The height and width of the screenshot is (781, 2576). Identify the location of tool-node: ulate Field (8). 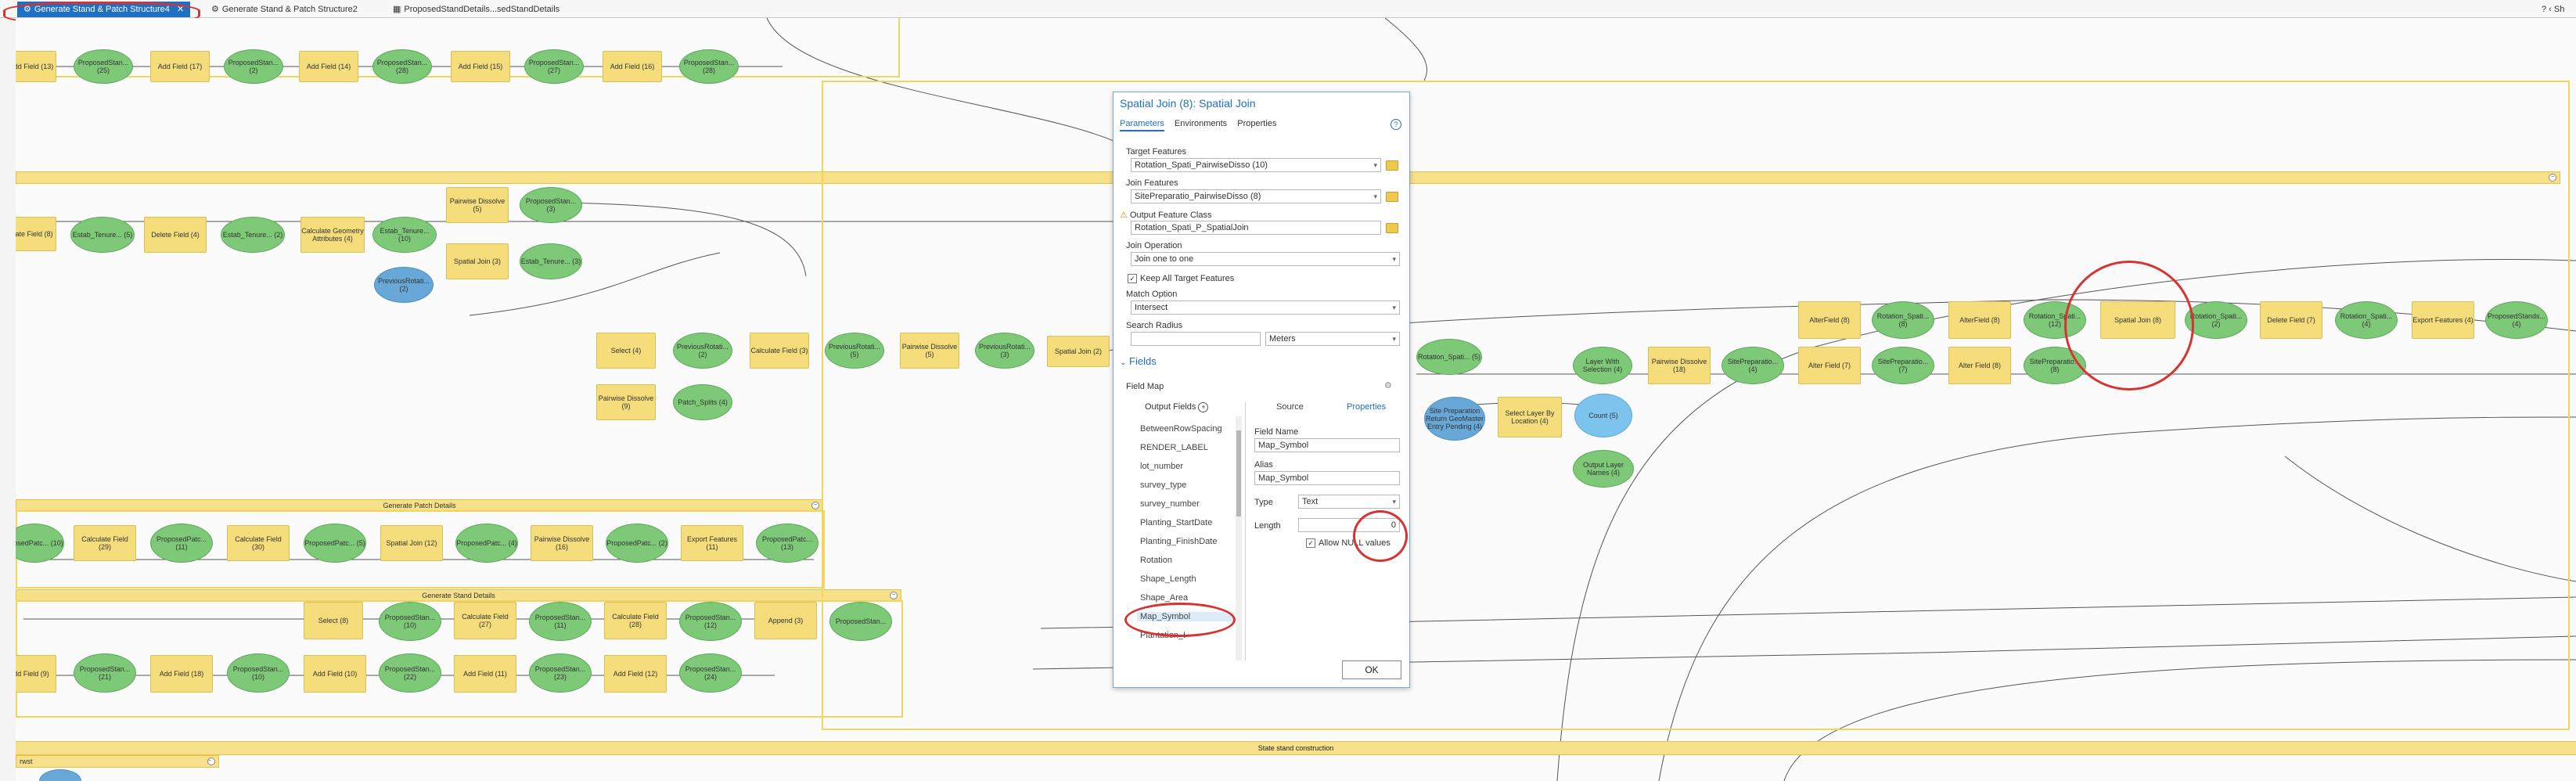
(36, 234).